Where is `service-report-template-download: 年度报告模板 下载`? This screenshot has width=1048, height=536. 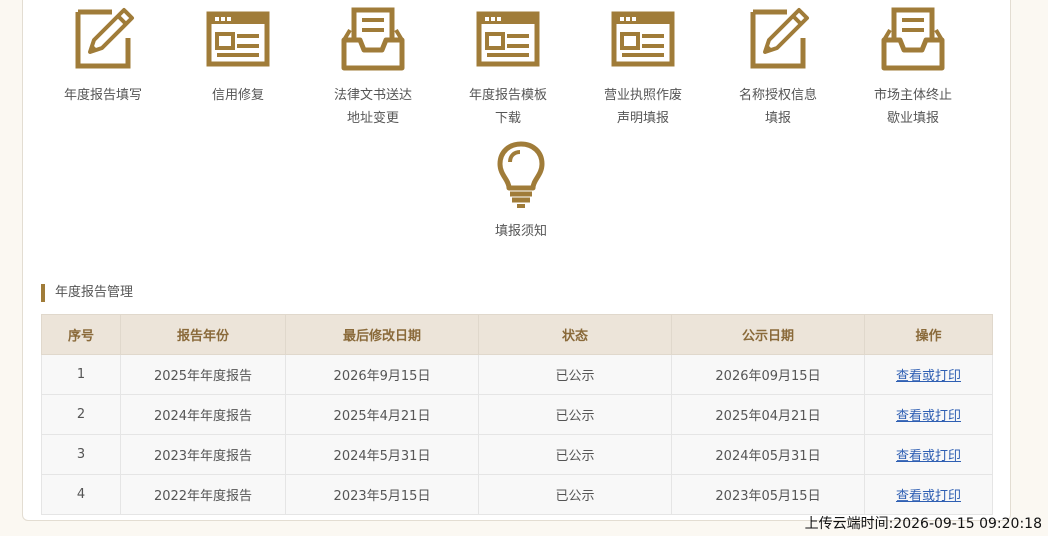 service-report-template-download: 年度报告模板 下载 is located at coordinates (508, 67).